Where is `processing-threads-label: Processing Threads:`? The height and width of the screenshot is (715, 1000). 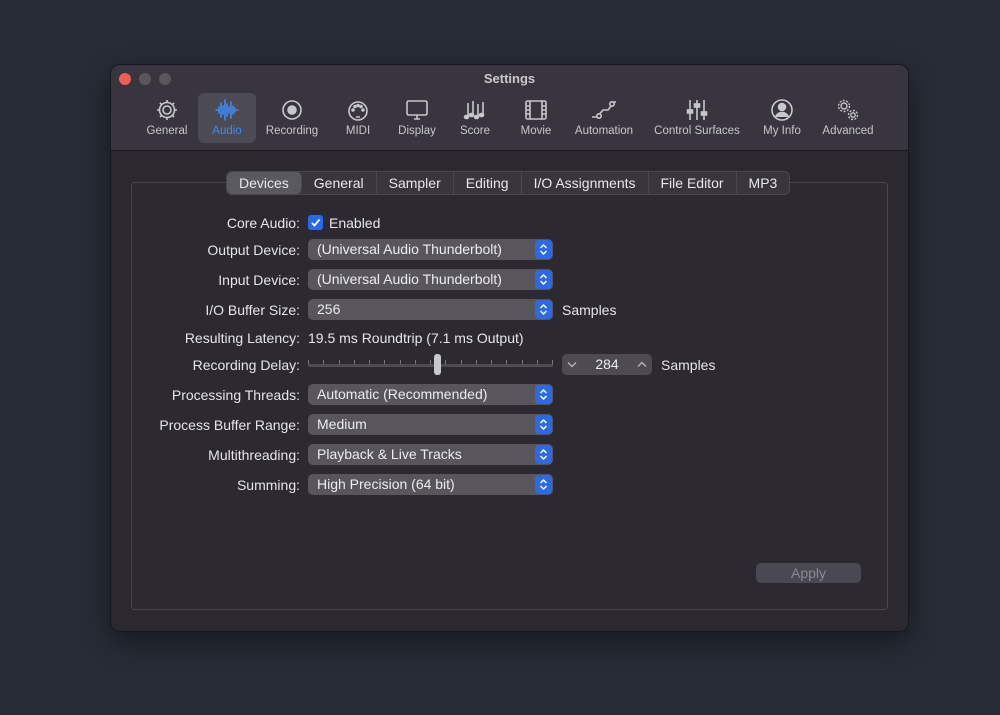 processing-threads-label: Processing Threads: is located at coordinates (235, 395).